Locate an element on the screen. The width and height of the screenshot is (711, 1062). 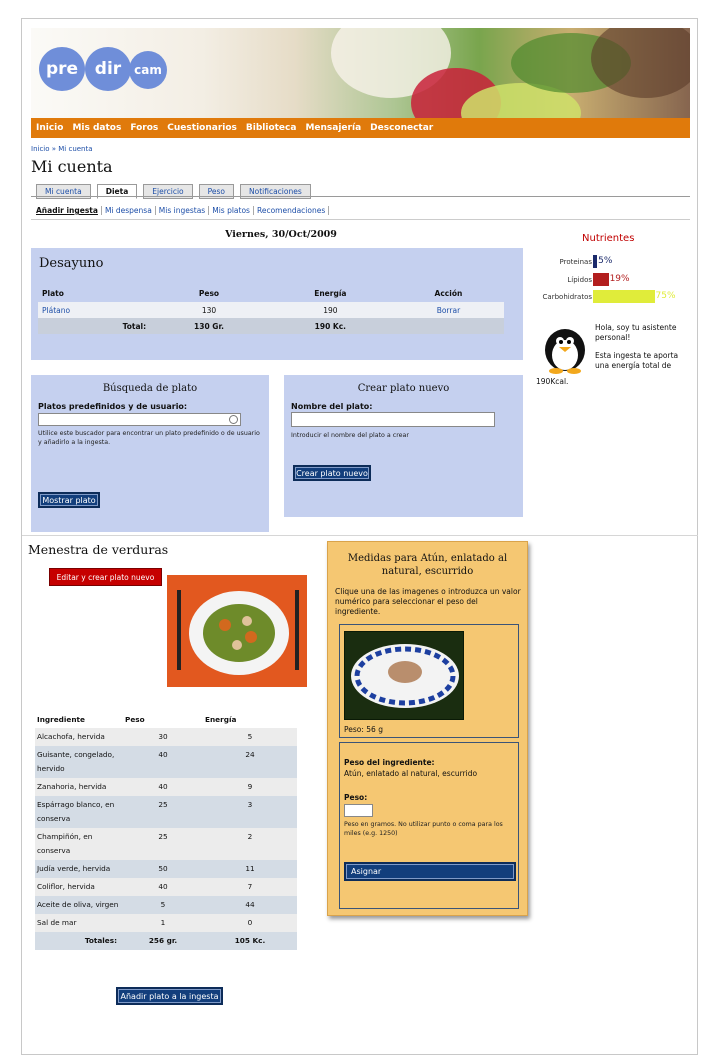
date-heading: Viernes, 30/Oct/2009 is located at coordinates (281, 234).